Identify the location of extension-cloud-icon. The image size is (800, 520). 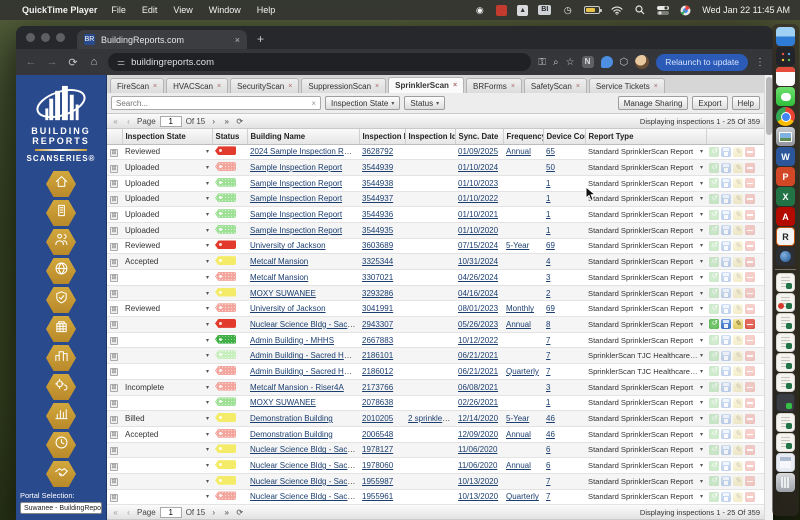
(606, 62).